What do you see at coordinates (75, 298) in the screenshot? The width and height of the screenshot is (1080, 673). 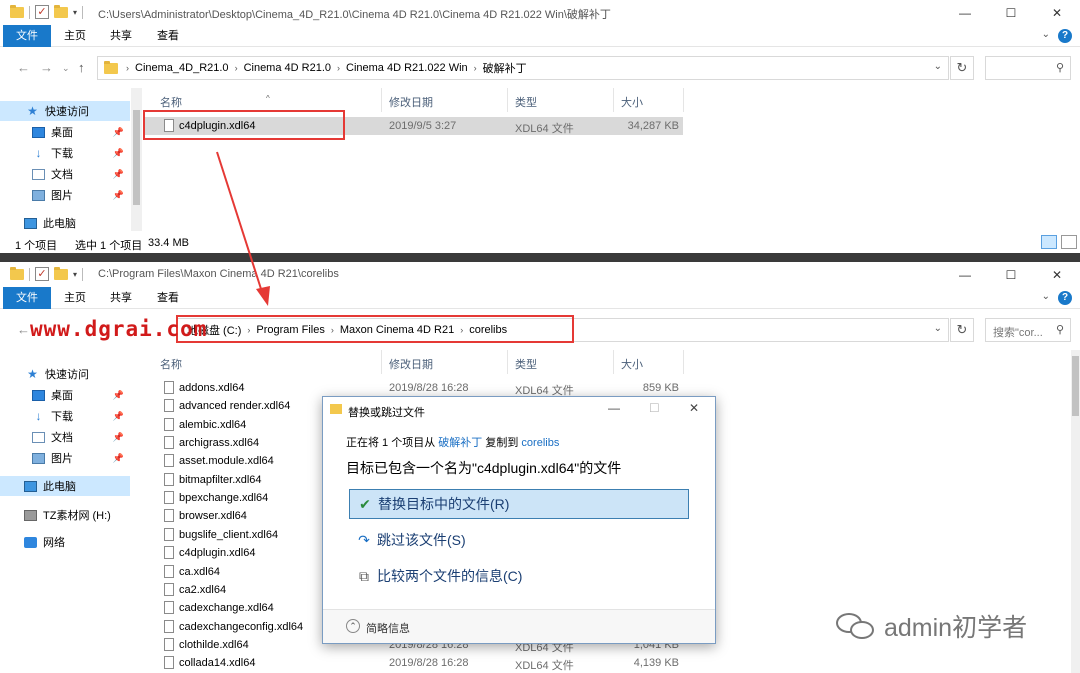 I see `tab-home: 主页` at bounding box center [75, 298].